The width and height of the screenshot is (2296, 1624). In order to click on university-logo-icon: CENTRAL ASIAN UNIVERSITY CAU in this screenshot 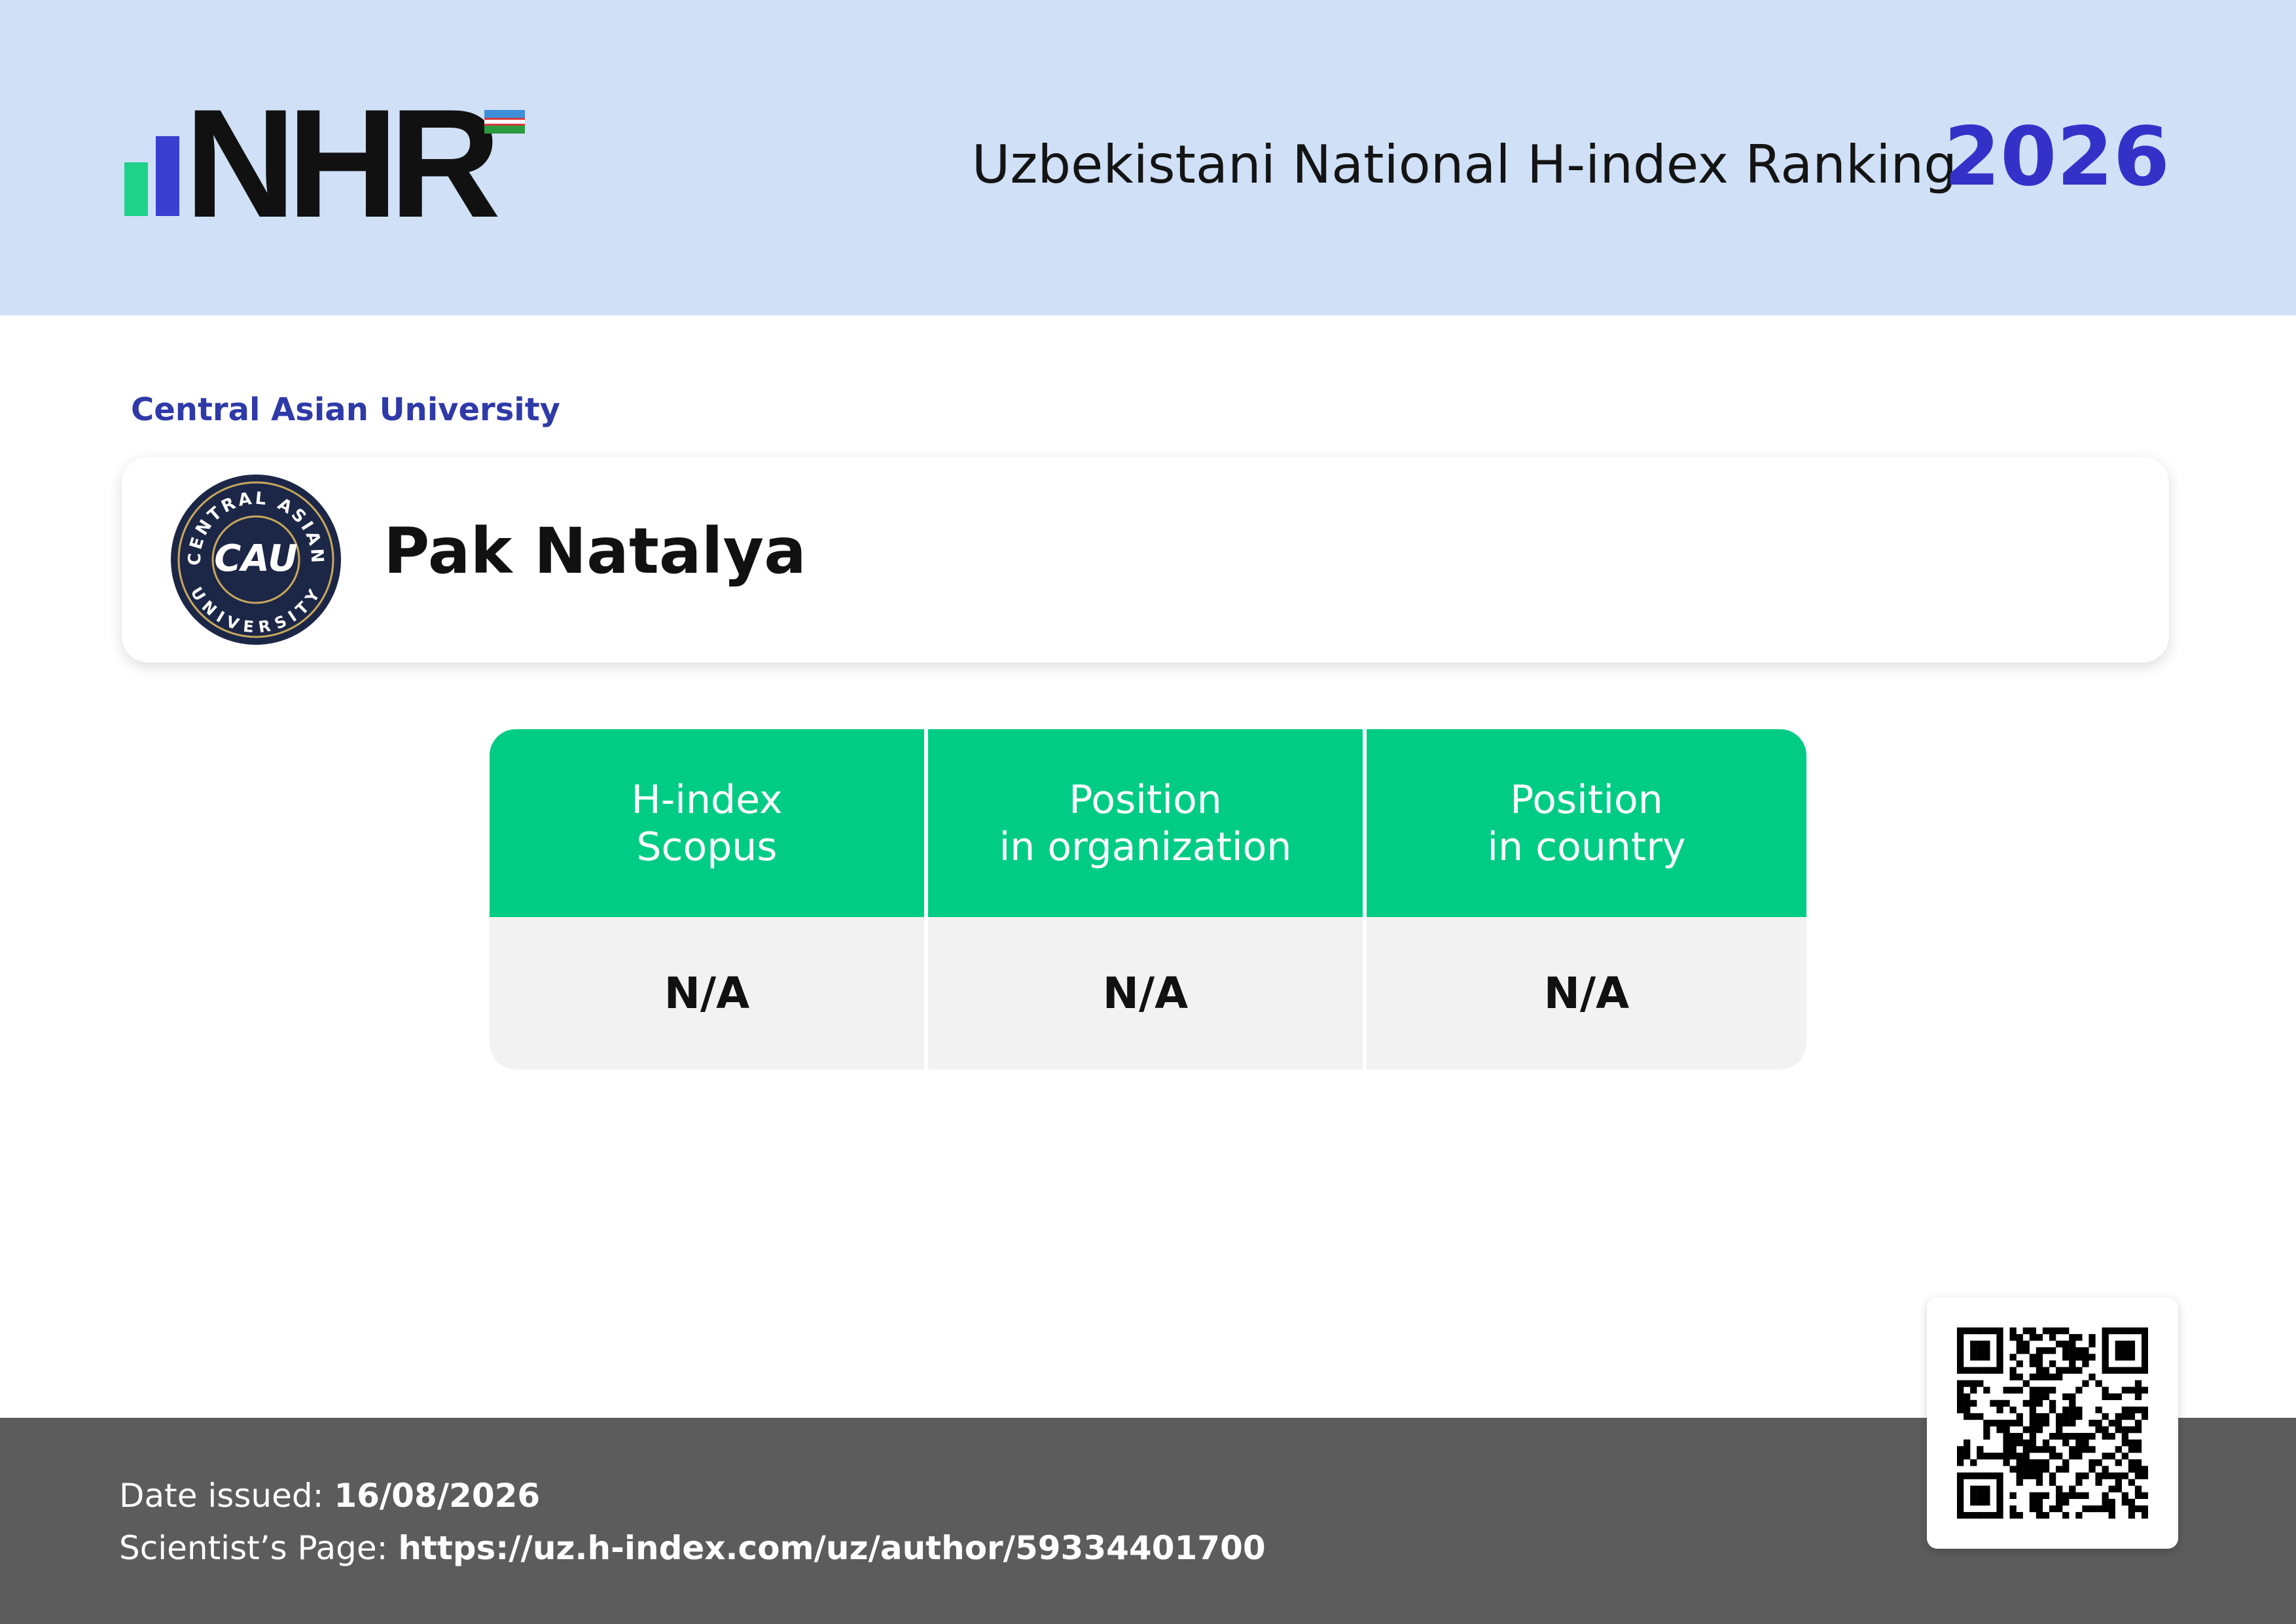, I will do `click(256, 560)`.